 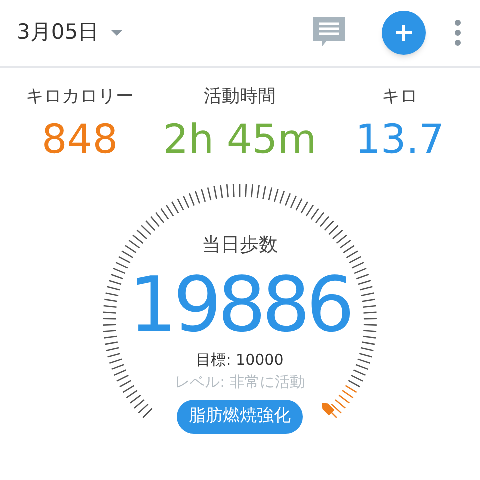 I want to click on add-button, so click(x=404, y=33).